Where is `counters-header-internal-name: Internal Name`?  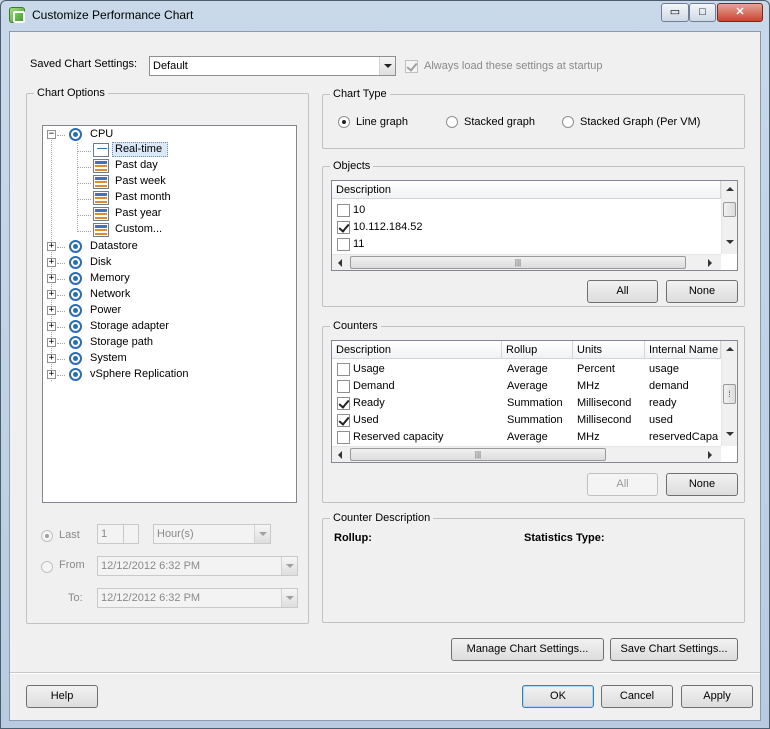 counters-header-internal-name: Internal Name is located at coordinates (683, 350).